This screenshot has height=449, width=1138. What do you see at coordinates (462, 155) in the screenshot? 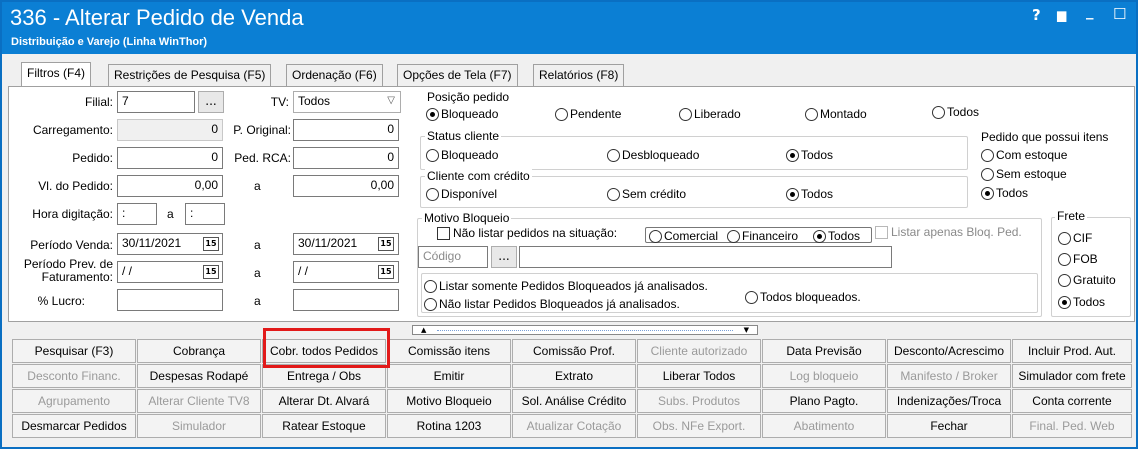
I see `status-bloqueado-radio: Bloqueado` at bounding box center [462, 155].